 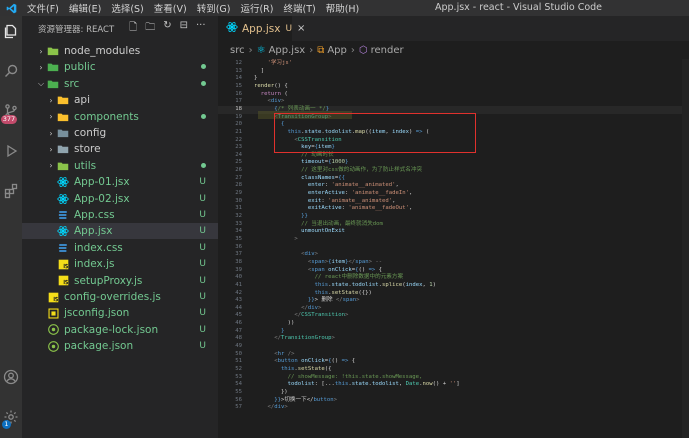 What do you see at coordinates (453, 163) in the screenshot?
I see `code-line: 25 timeout={1000}` at bounding box center [453, 163].